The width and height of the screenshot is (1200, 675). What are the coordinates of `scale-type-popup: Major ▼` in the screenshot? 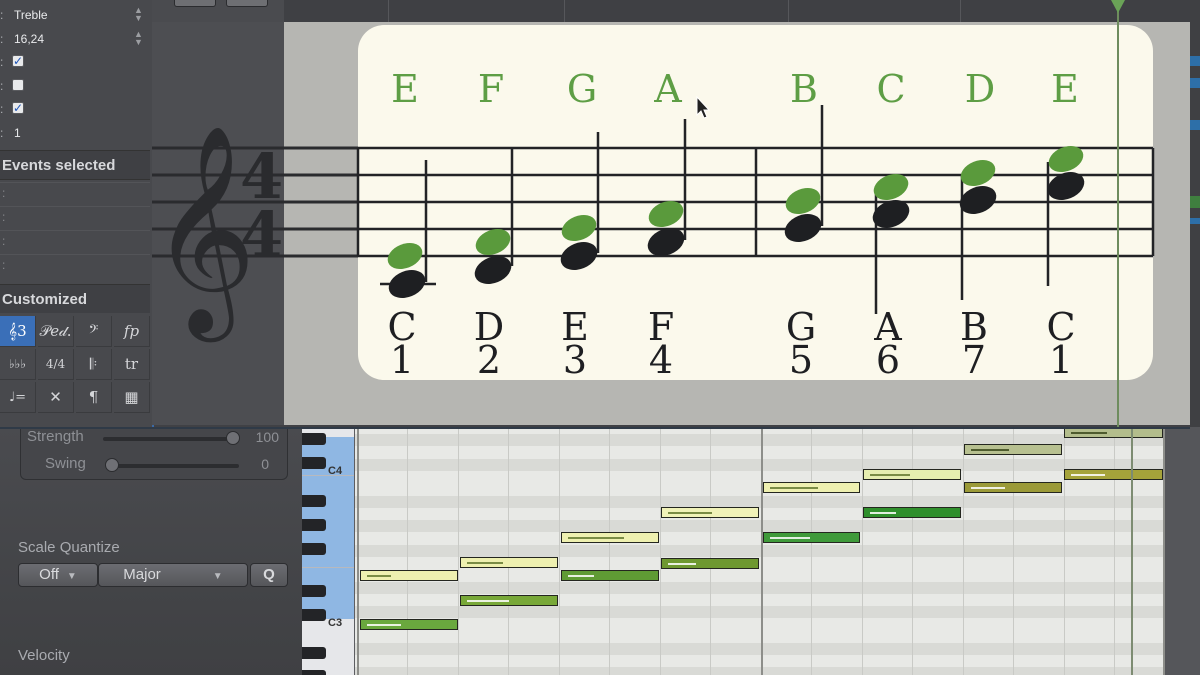 It's located at (173, 575).